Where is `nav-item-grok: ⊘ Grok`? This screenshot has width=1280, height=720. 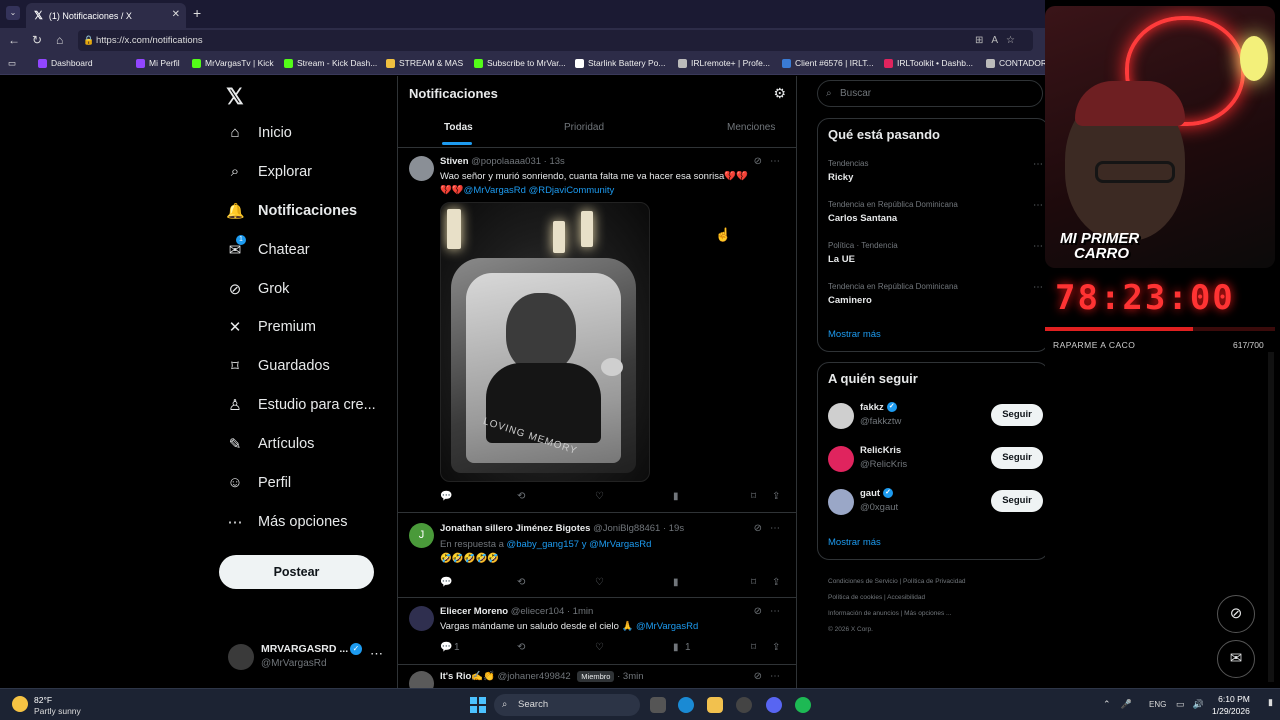 nav-item-grok: ⊘ Grok is located at coordinates (258, 289).